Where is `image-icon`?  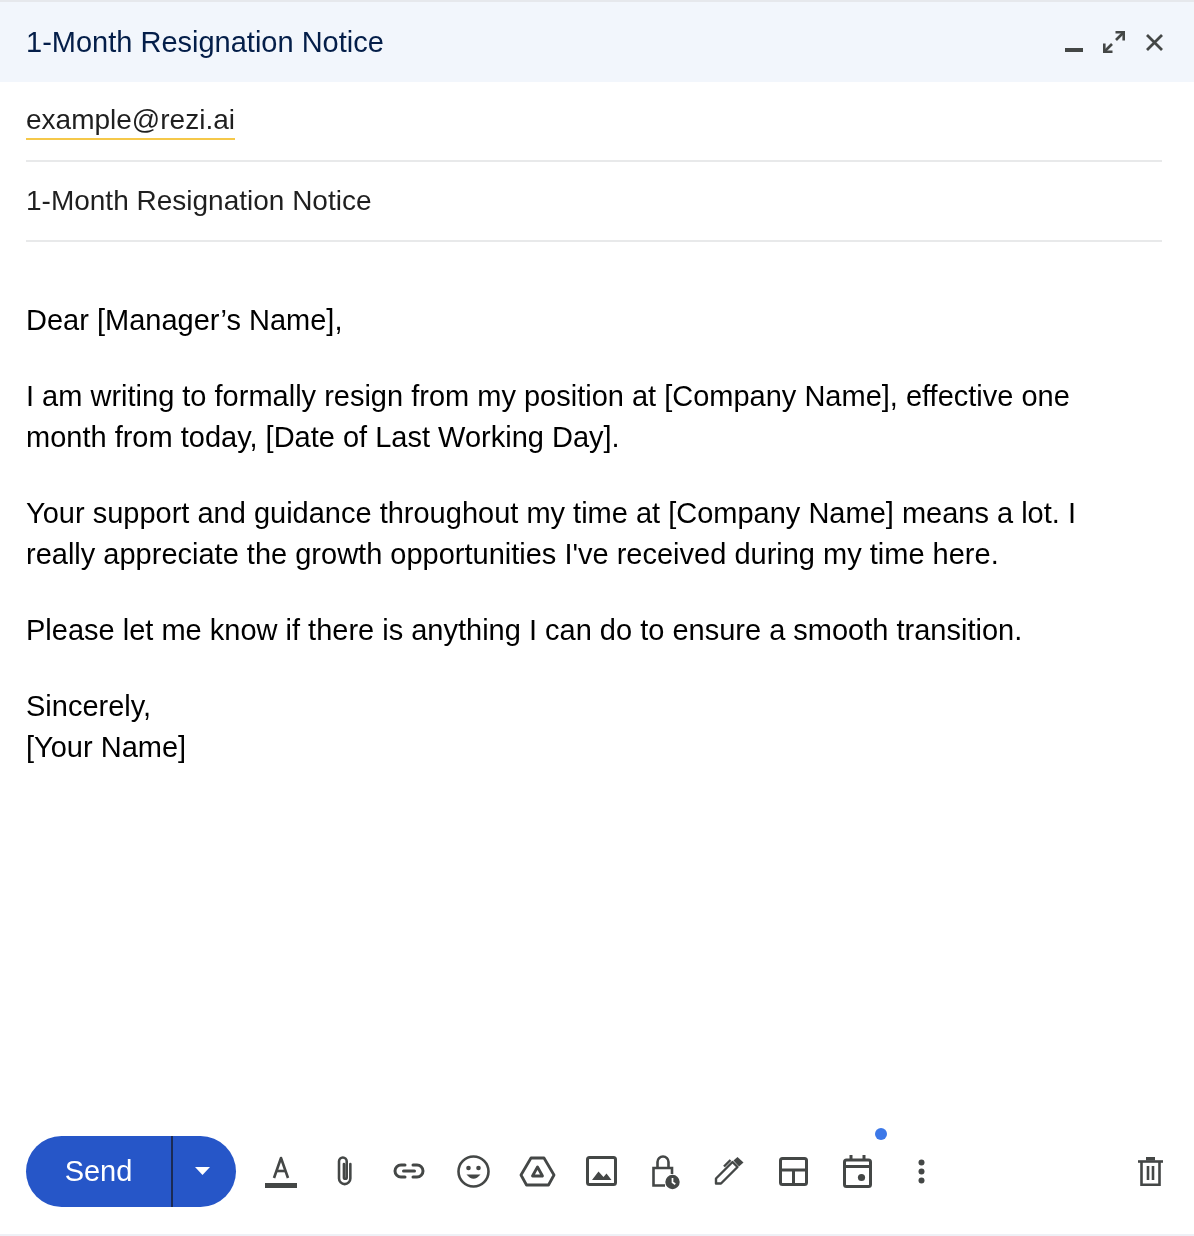 image-icon is located at coordinates (601, 1171).